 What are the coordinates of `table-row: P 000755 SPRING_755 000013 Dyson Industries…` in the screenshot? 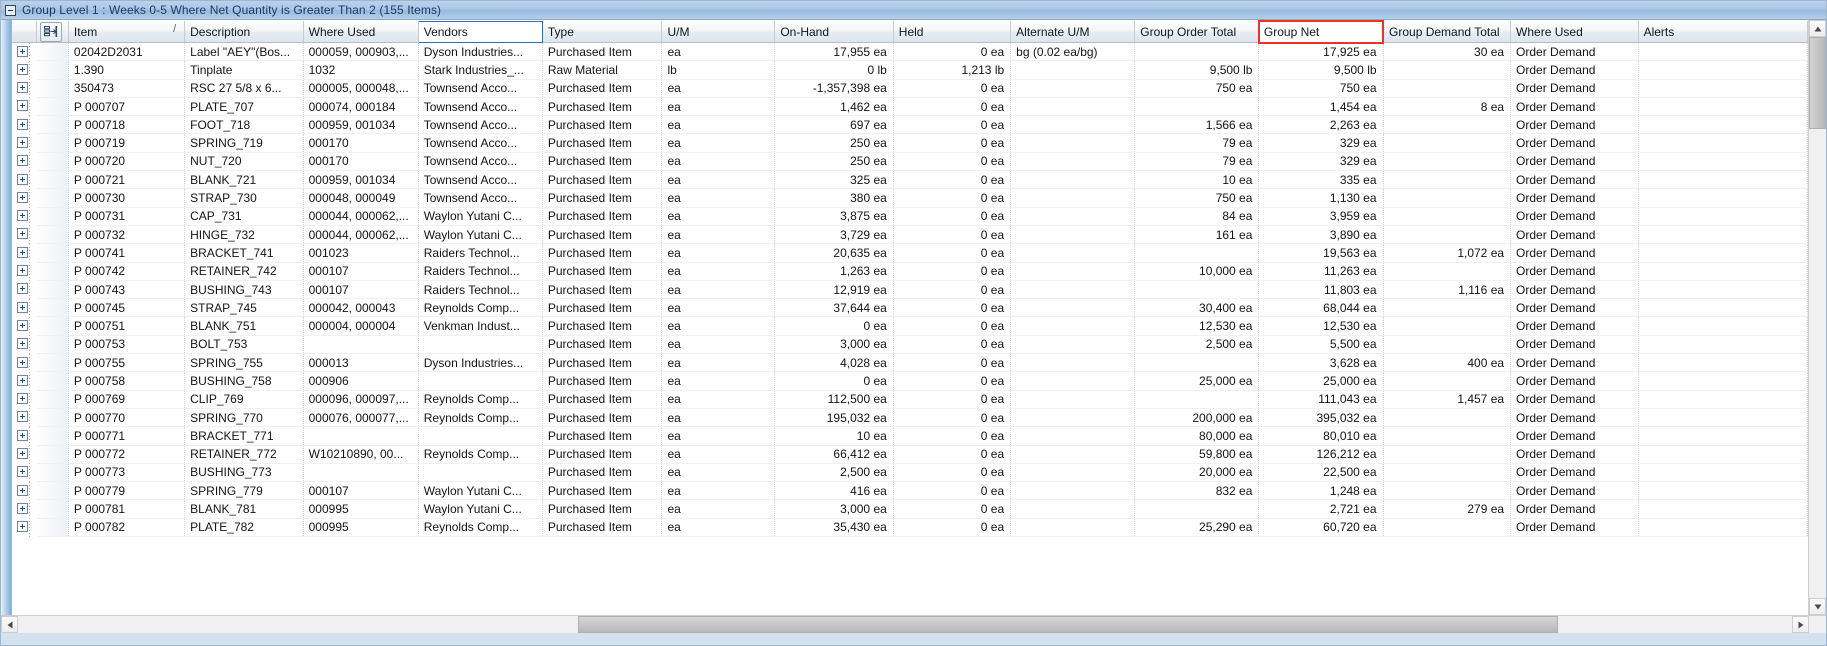 It's located at (910, 363).